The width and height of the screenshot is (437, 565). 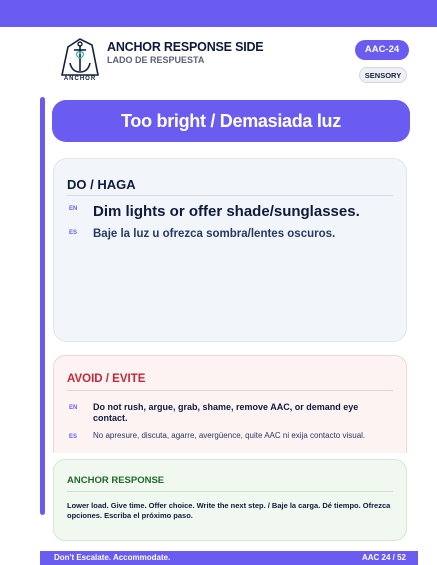 I want to click on page-subtitle: LADO DE RESPUESTA, so click(x=156, y=60).